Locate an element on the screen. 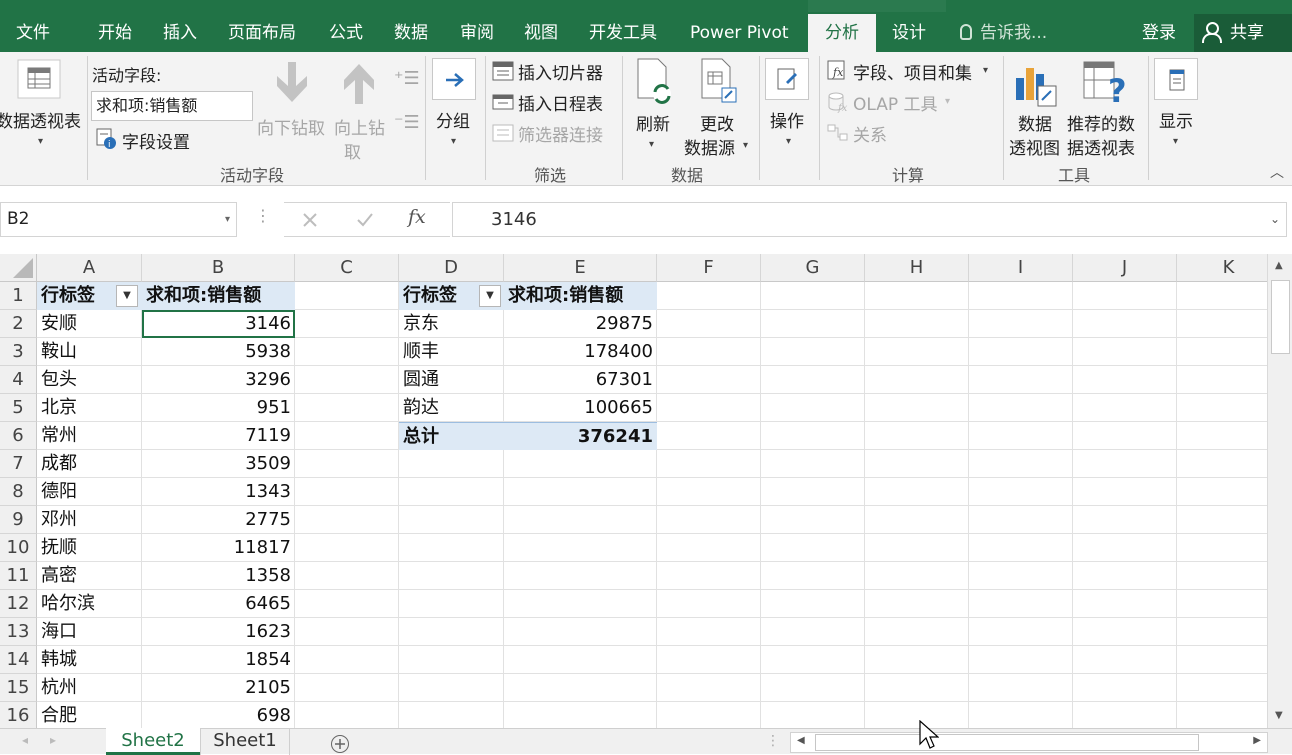 The height and width of the screenshot is (755, 1292). tab-formulas: 公式 is located at coordinates (346, 33).